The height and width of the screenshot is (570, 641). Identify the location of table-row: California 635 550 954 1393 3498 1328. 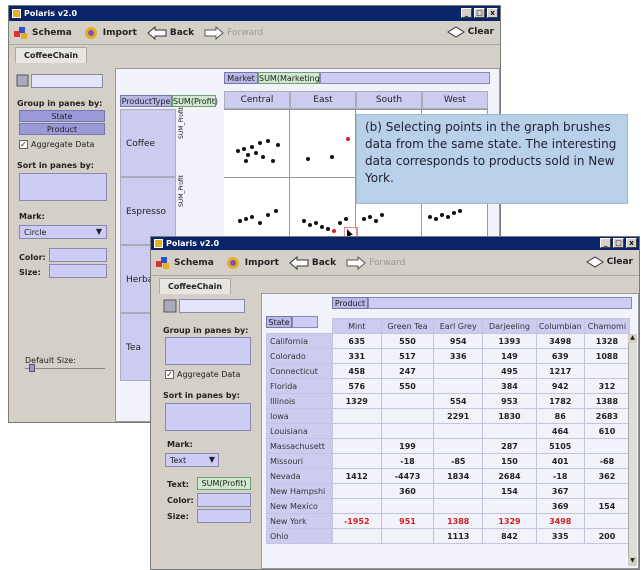
(448, 341).